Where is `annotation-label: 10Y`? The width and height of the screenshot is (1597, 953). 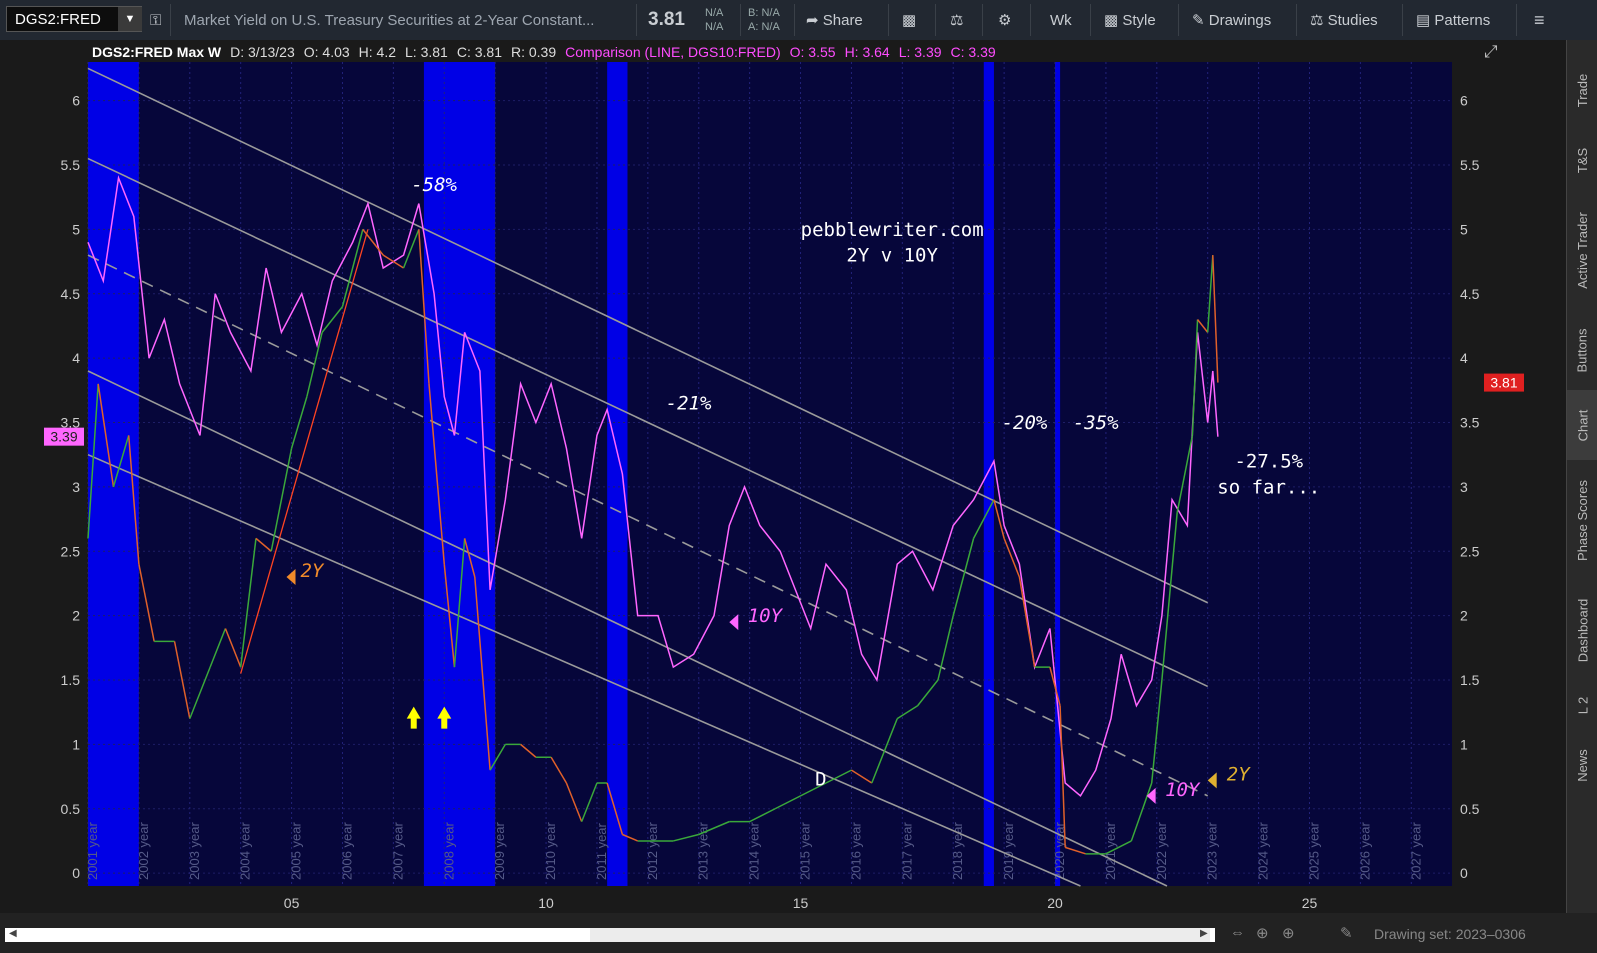 annotation-label: 10Y is located at coordinates (766, 616).